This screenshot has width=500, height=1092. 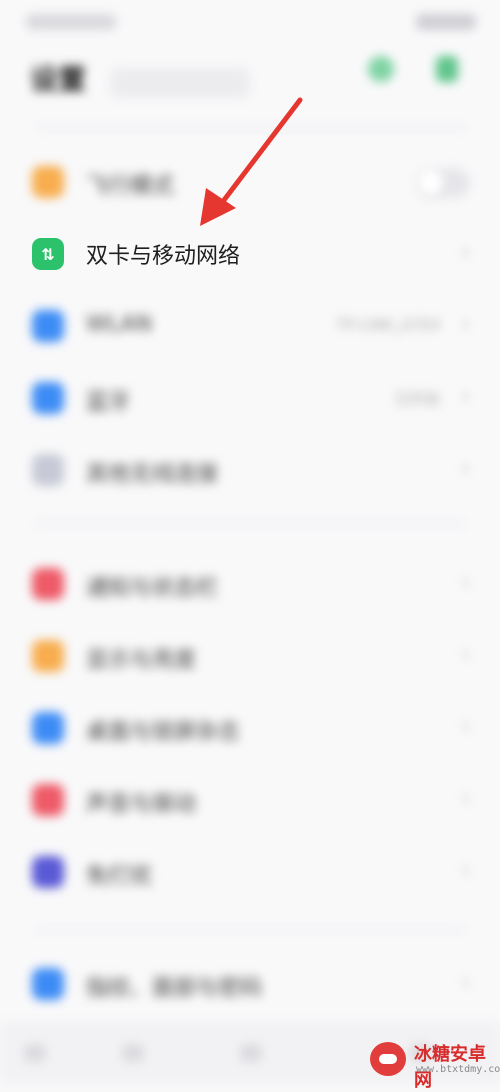 What do you see at coordinates (48, 470) in the screenshot?
I see `link-icon` at bounding box center [48, 470].